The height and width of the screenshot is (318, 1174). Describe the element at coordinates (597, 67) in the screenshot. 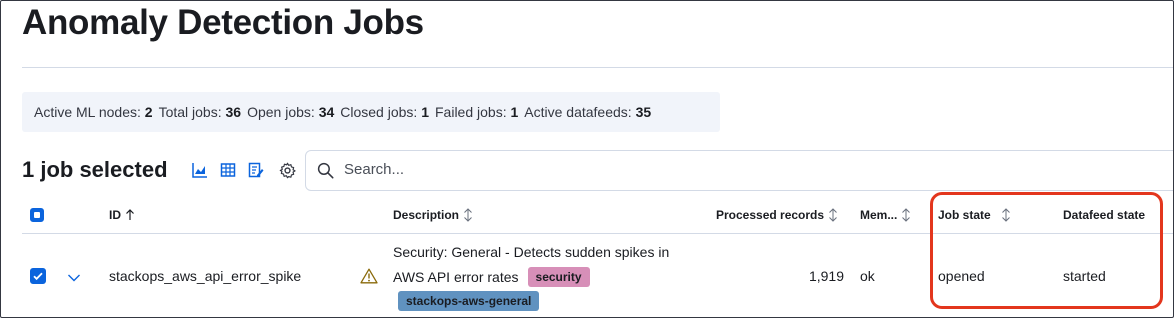

I see `divider` at that location.